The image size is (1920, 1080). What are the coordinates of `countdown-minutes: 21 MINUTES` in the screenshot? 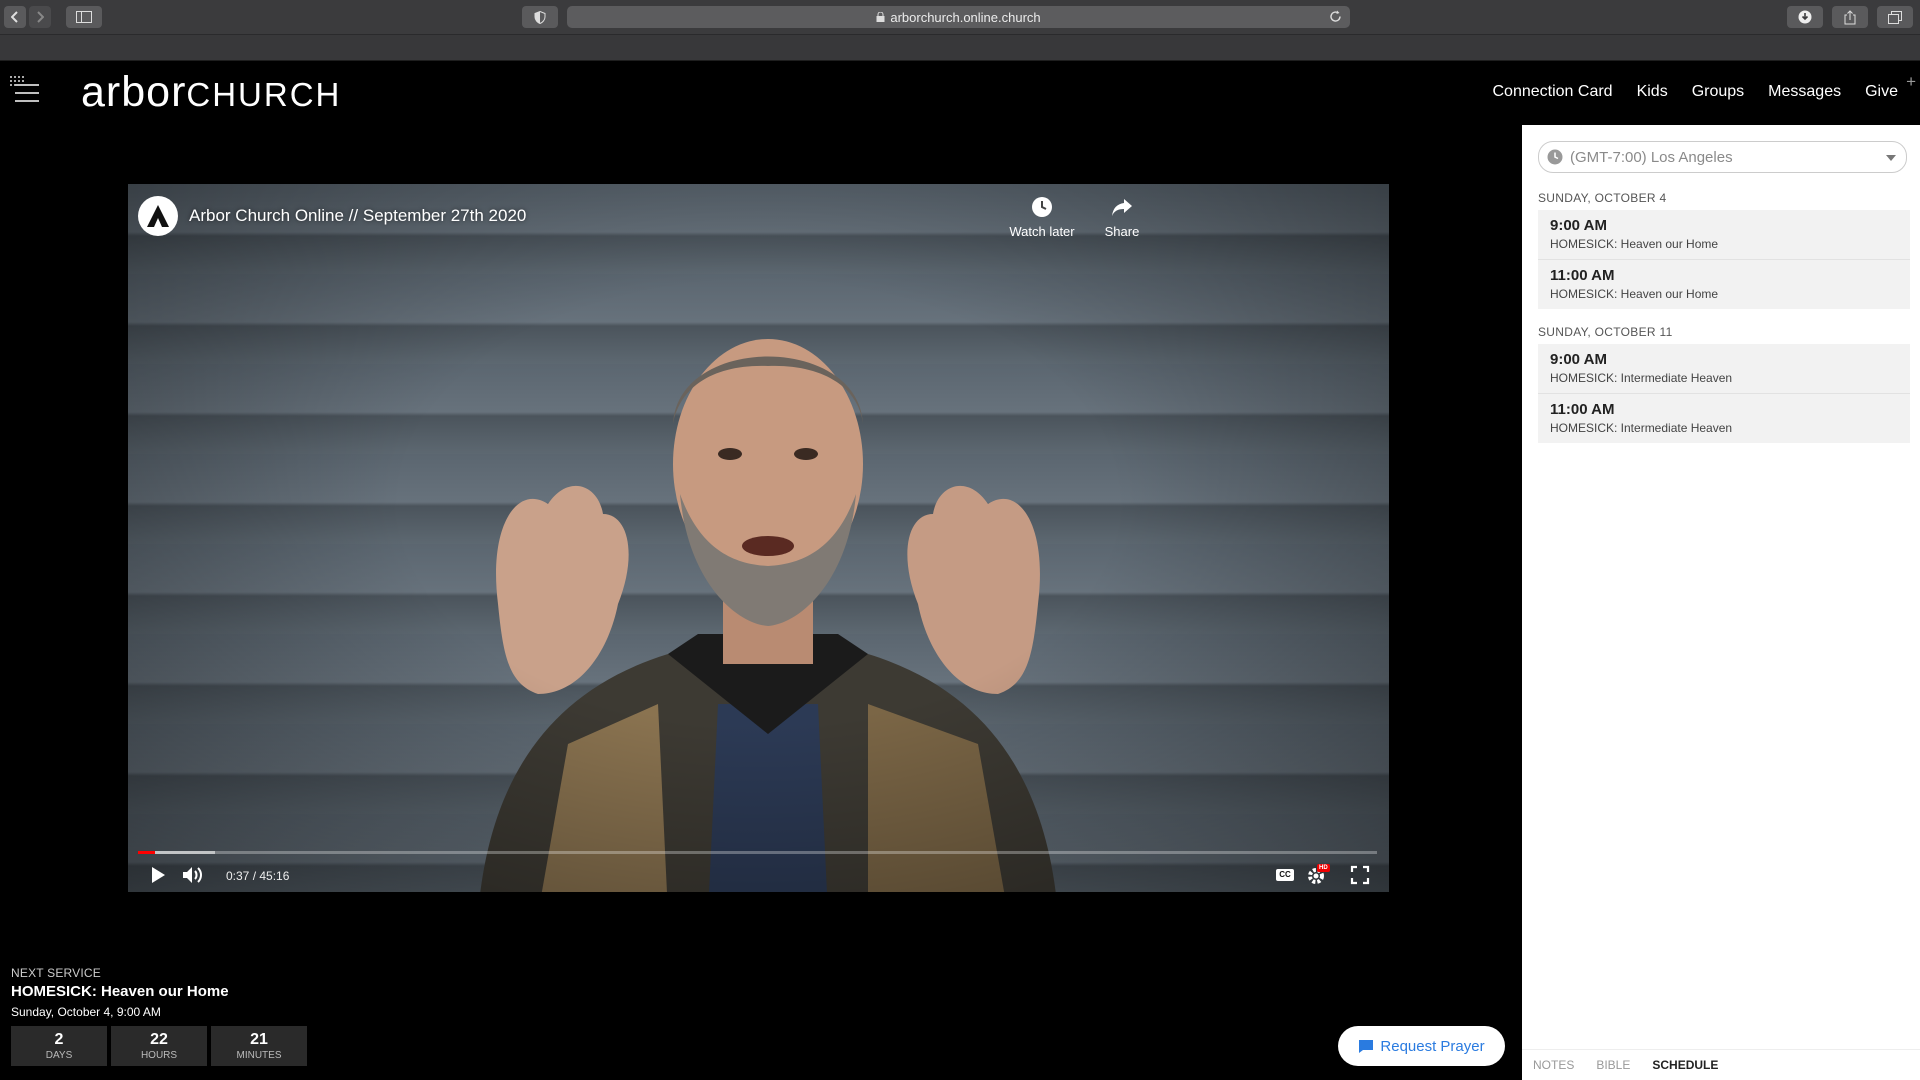 It's located at (259, 1046).